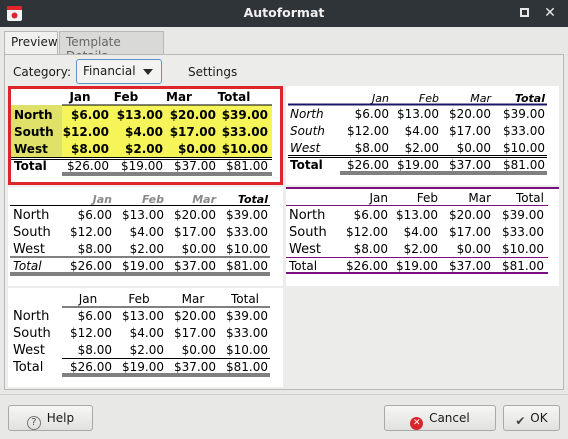  I want to click on cell: $17.00, so click(470, 232).